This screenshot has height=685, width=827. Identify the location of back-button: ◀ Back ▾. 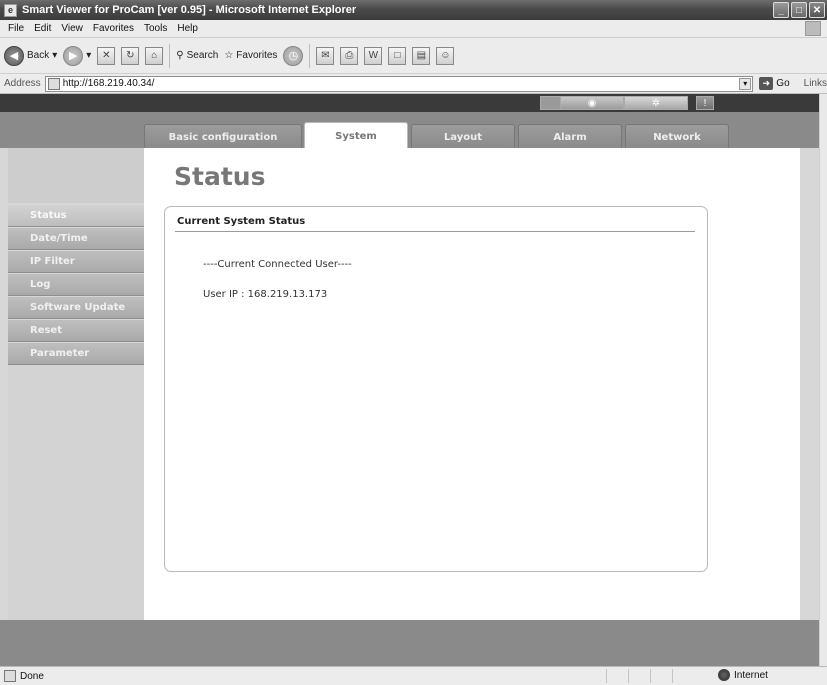
(30, 55).